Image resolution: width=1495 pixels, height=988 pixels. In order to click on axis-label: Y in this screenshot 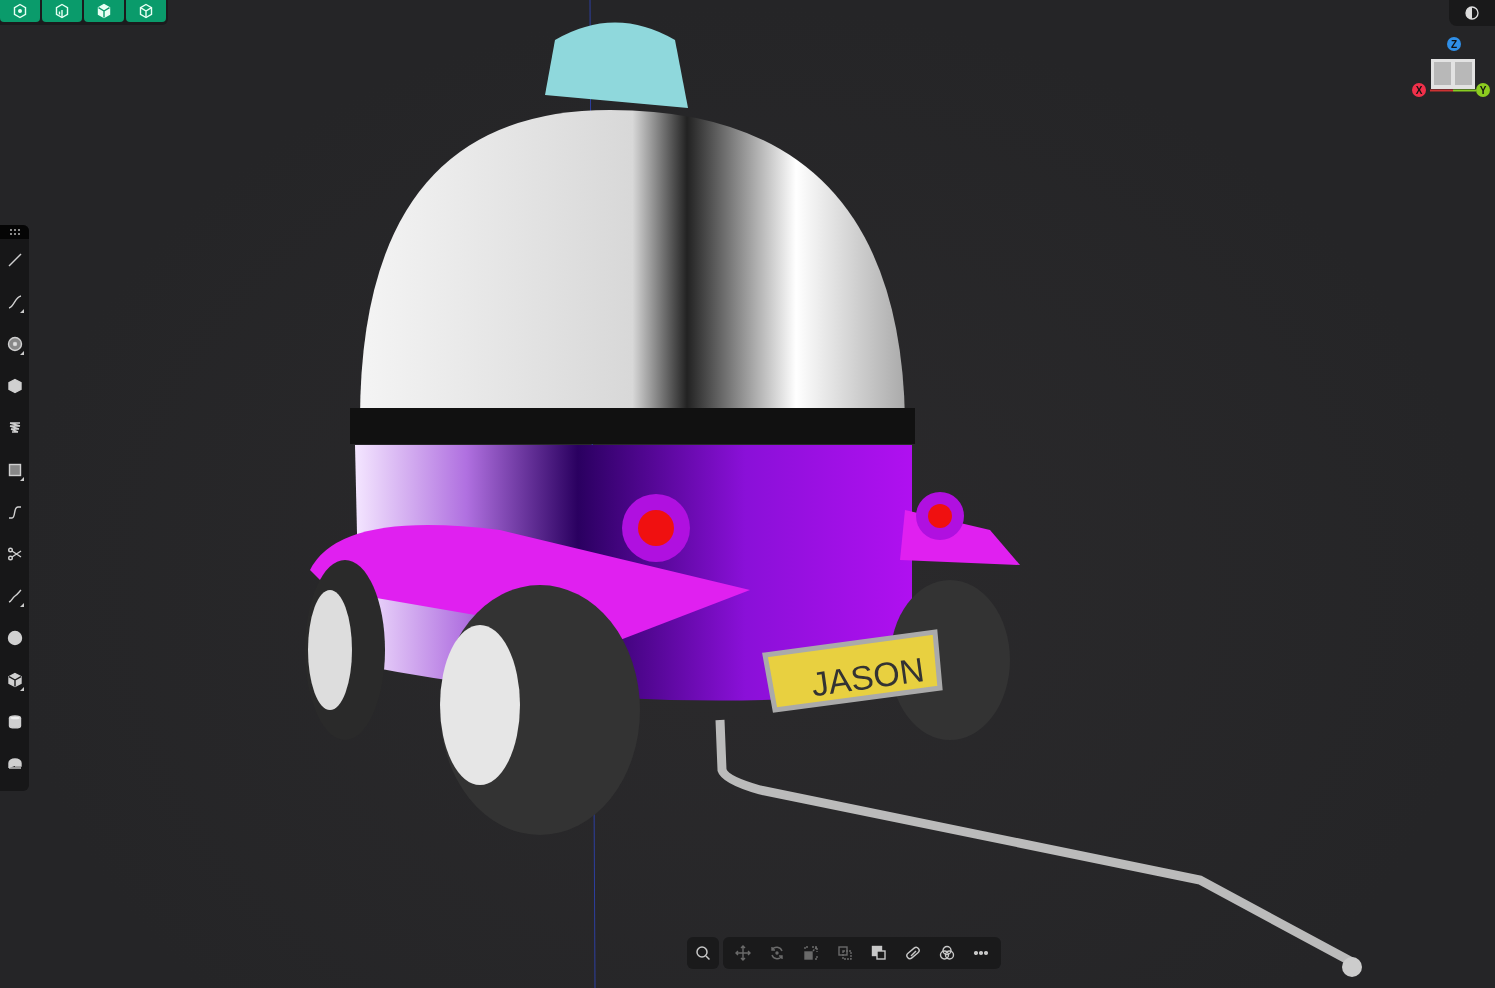, I will do `click(1483, 90)`.